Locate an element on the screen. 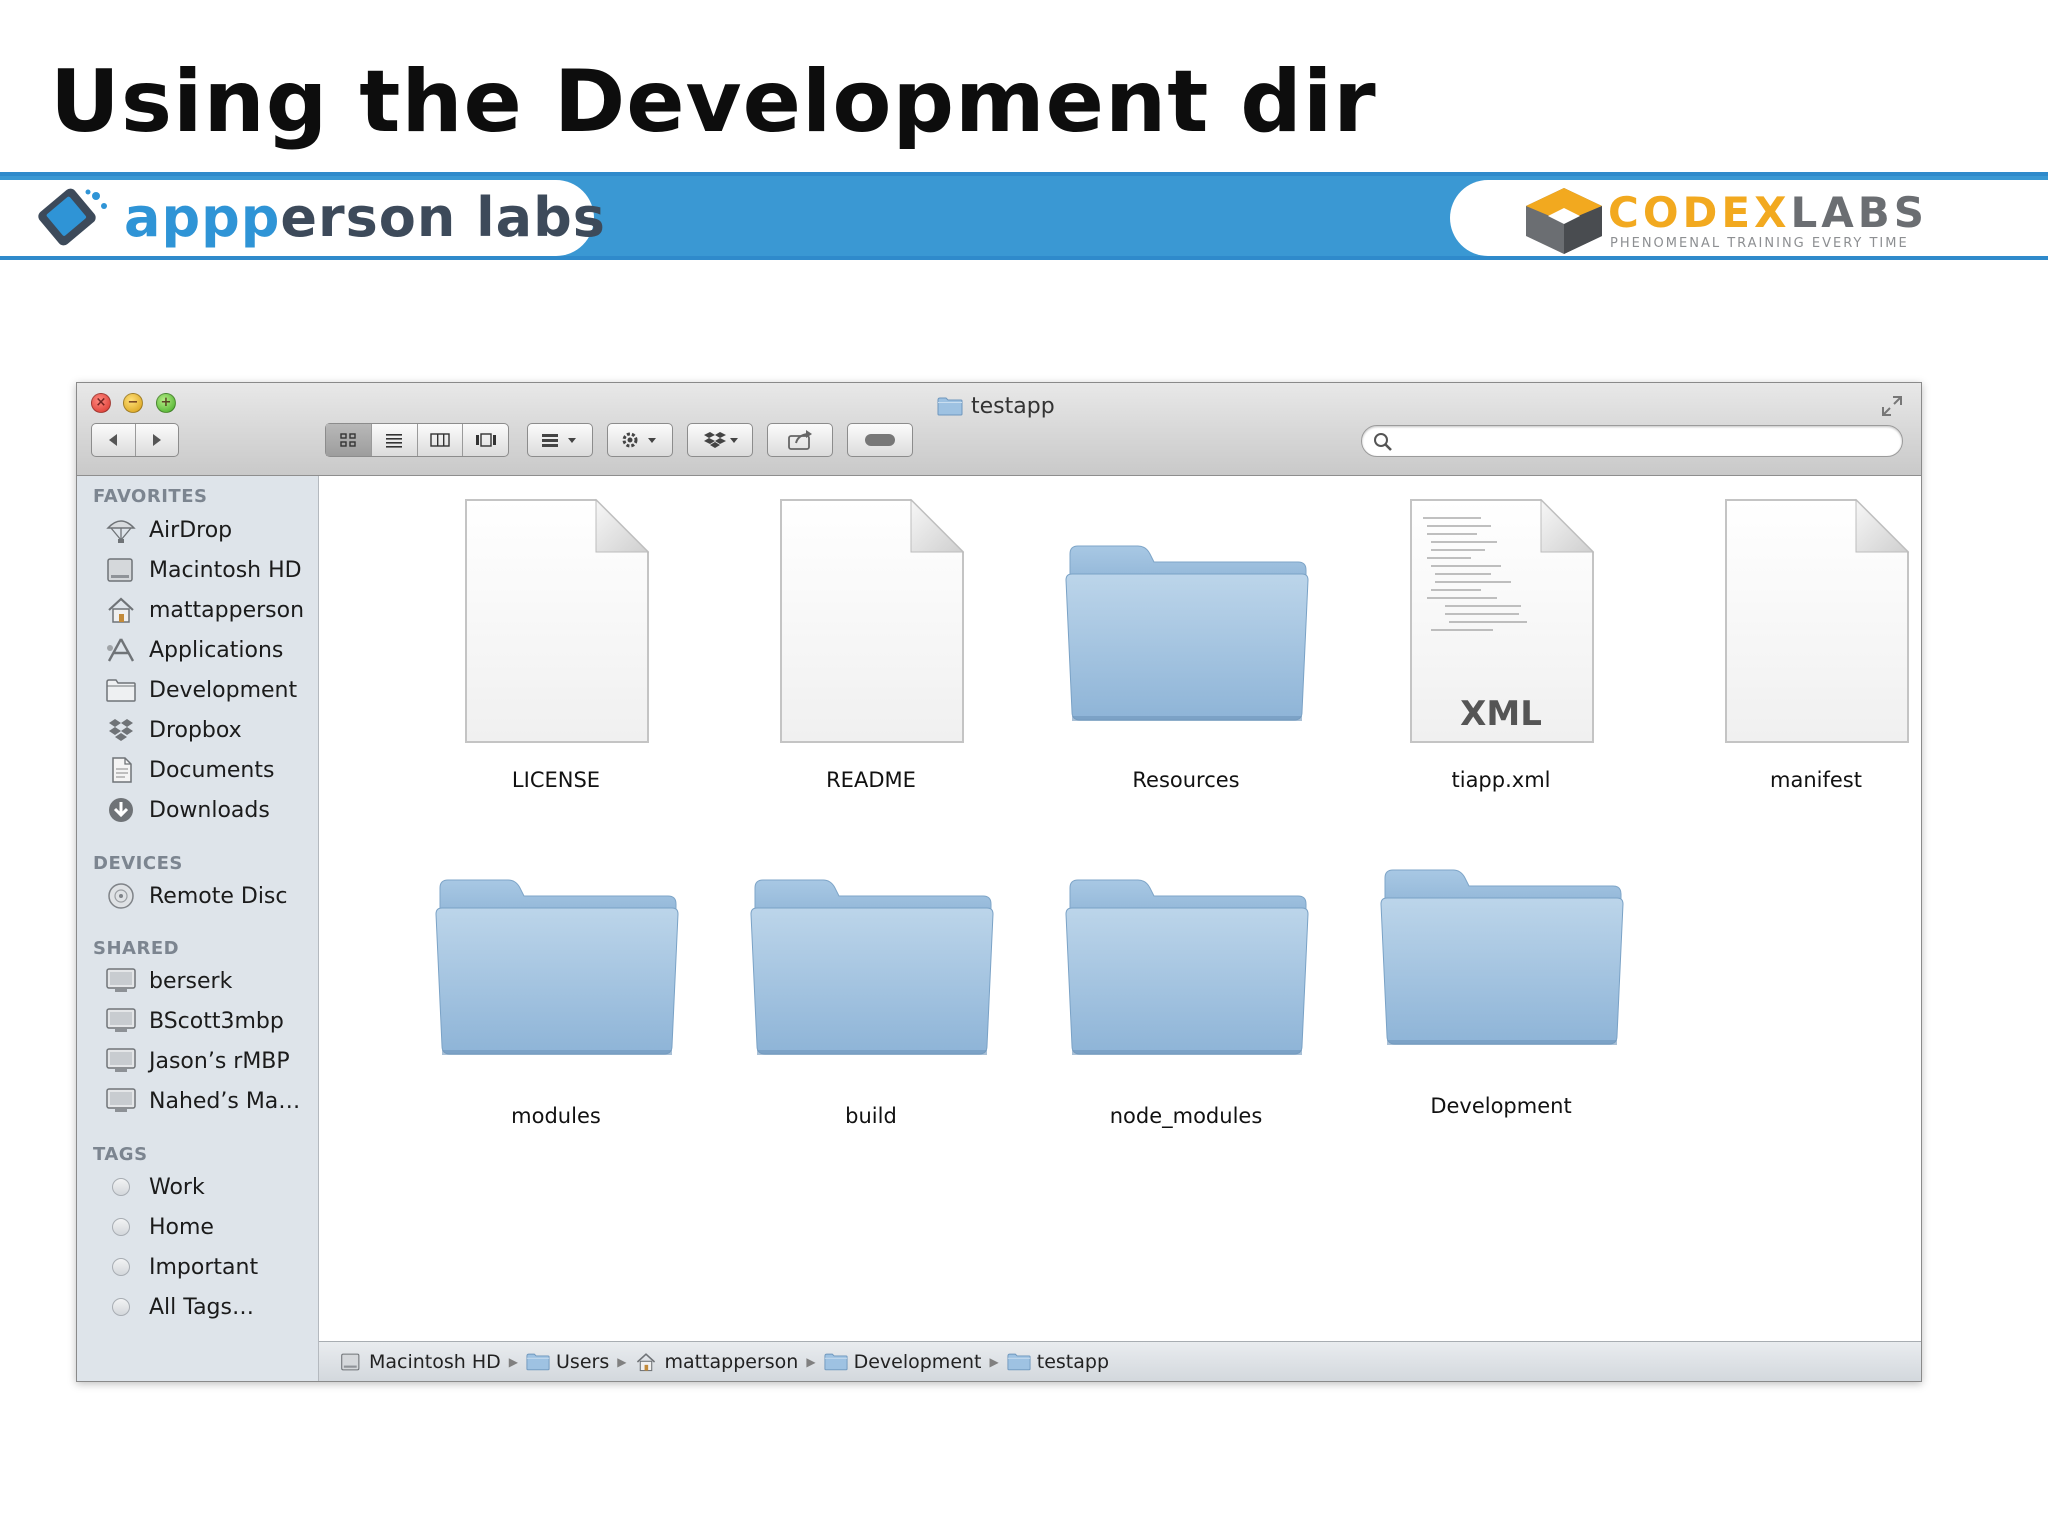 This screenshot has height=1536, width=2048. file-name: node_modules is located at coordinates (1186, 1116).